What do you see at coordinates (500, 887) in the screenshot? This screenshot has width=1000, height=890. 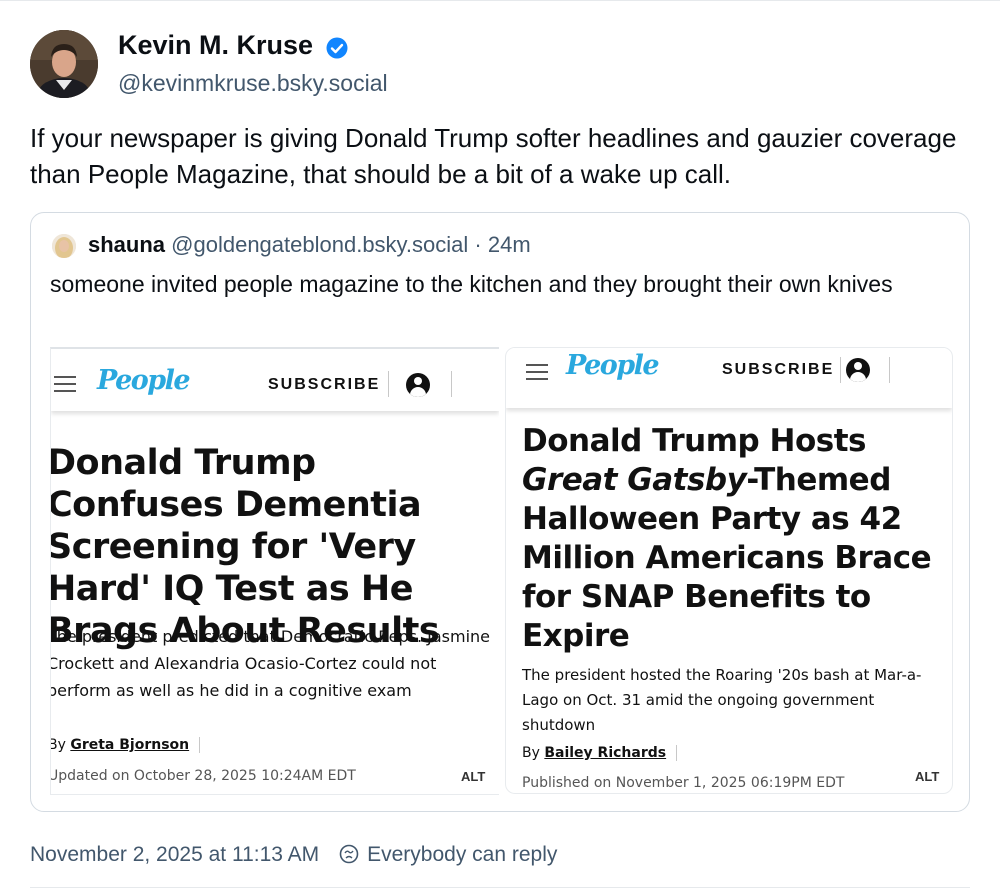 I see `bottom-divider` at bounding box center [500, 887].